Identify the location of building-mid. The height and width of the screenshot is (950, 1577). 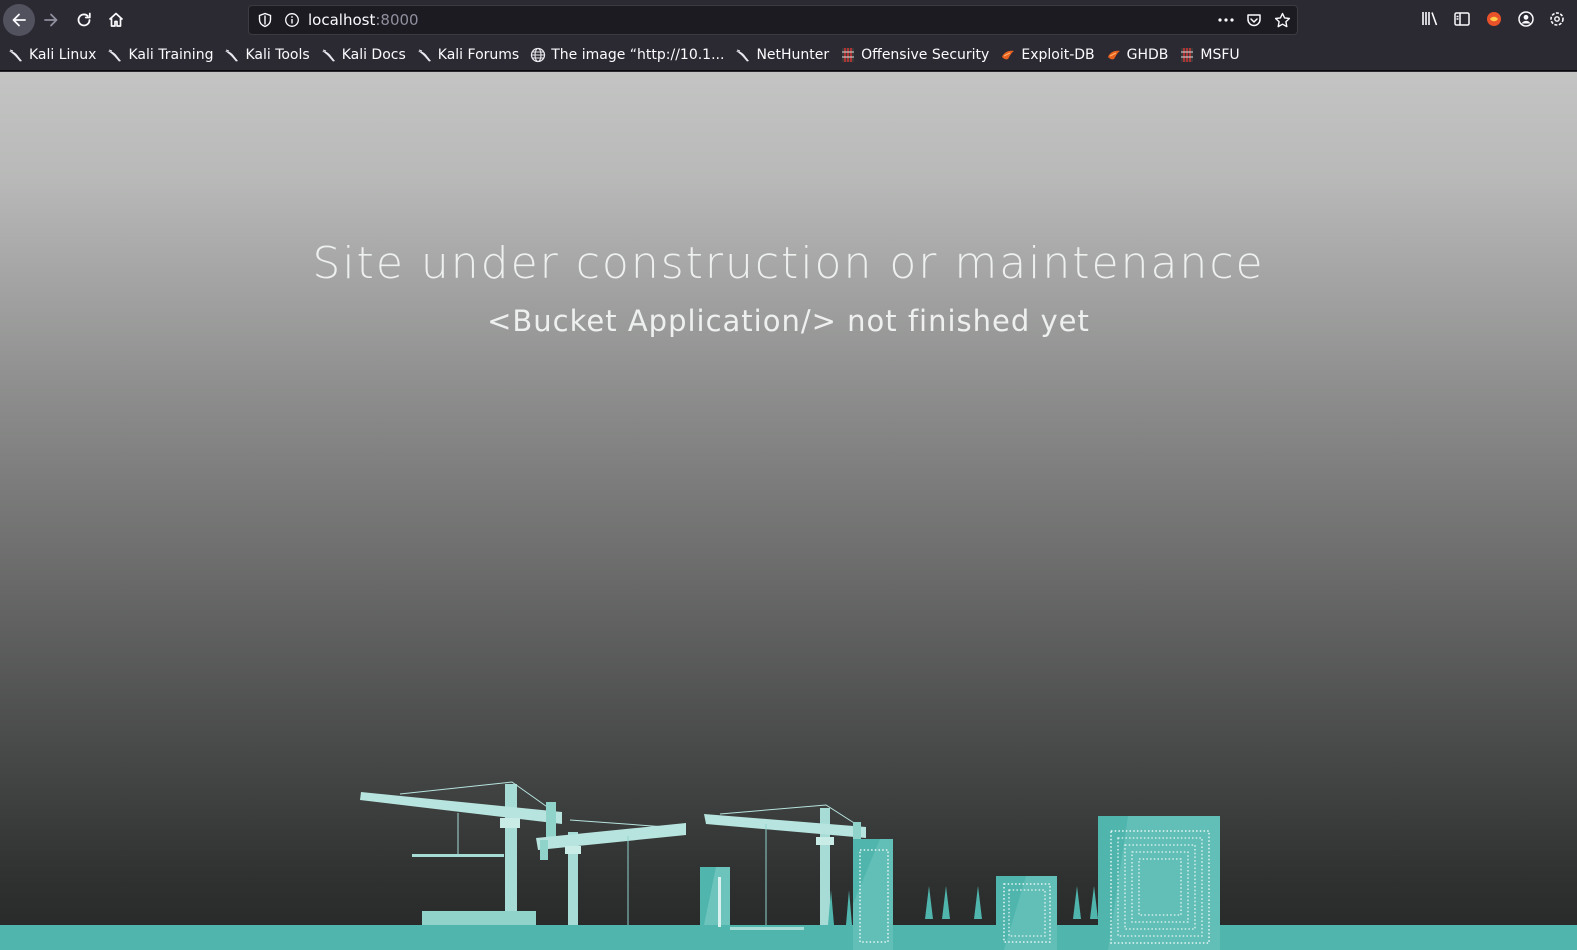
(1026, 913).